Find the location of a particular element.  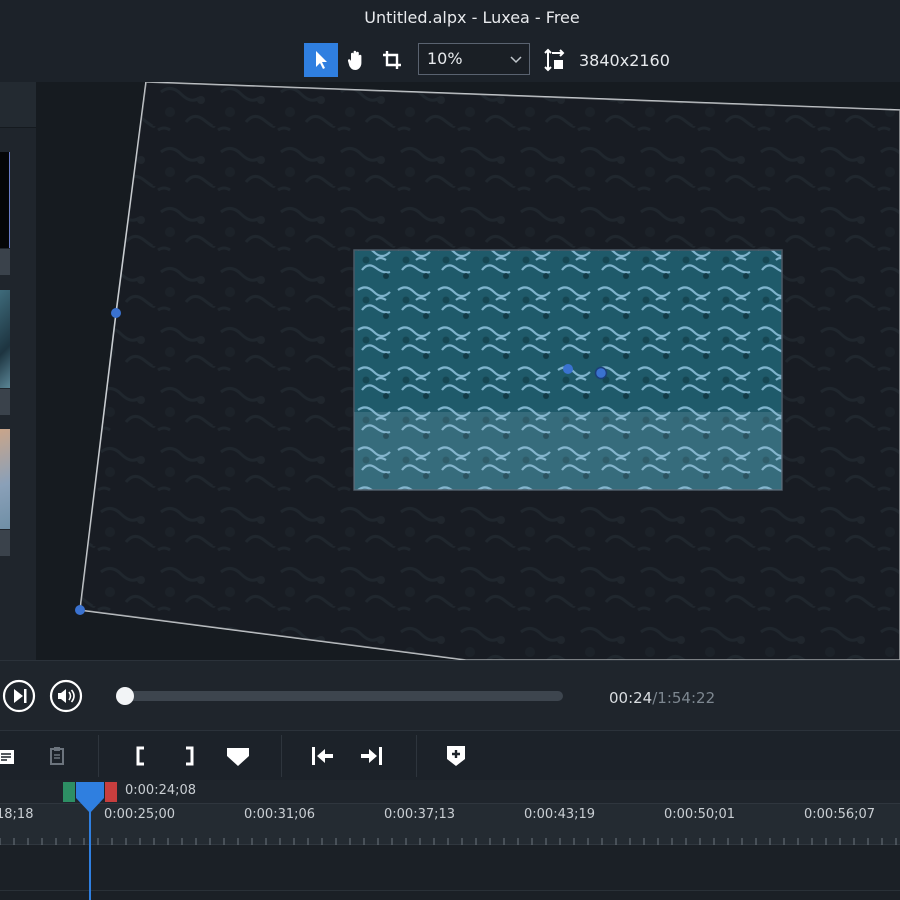

ruler-label: 0:00:43;19 is located at coordinates (560, 814).